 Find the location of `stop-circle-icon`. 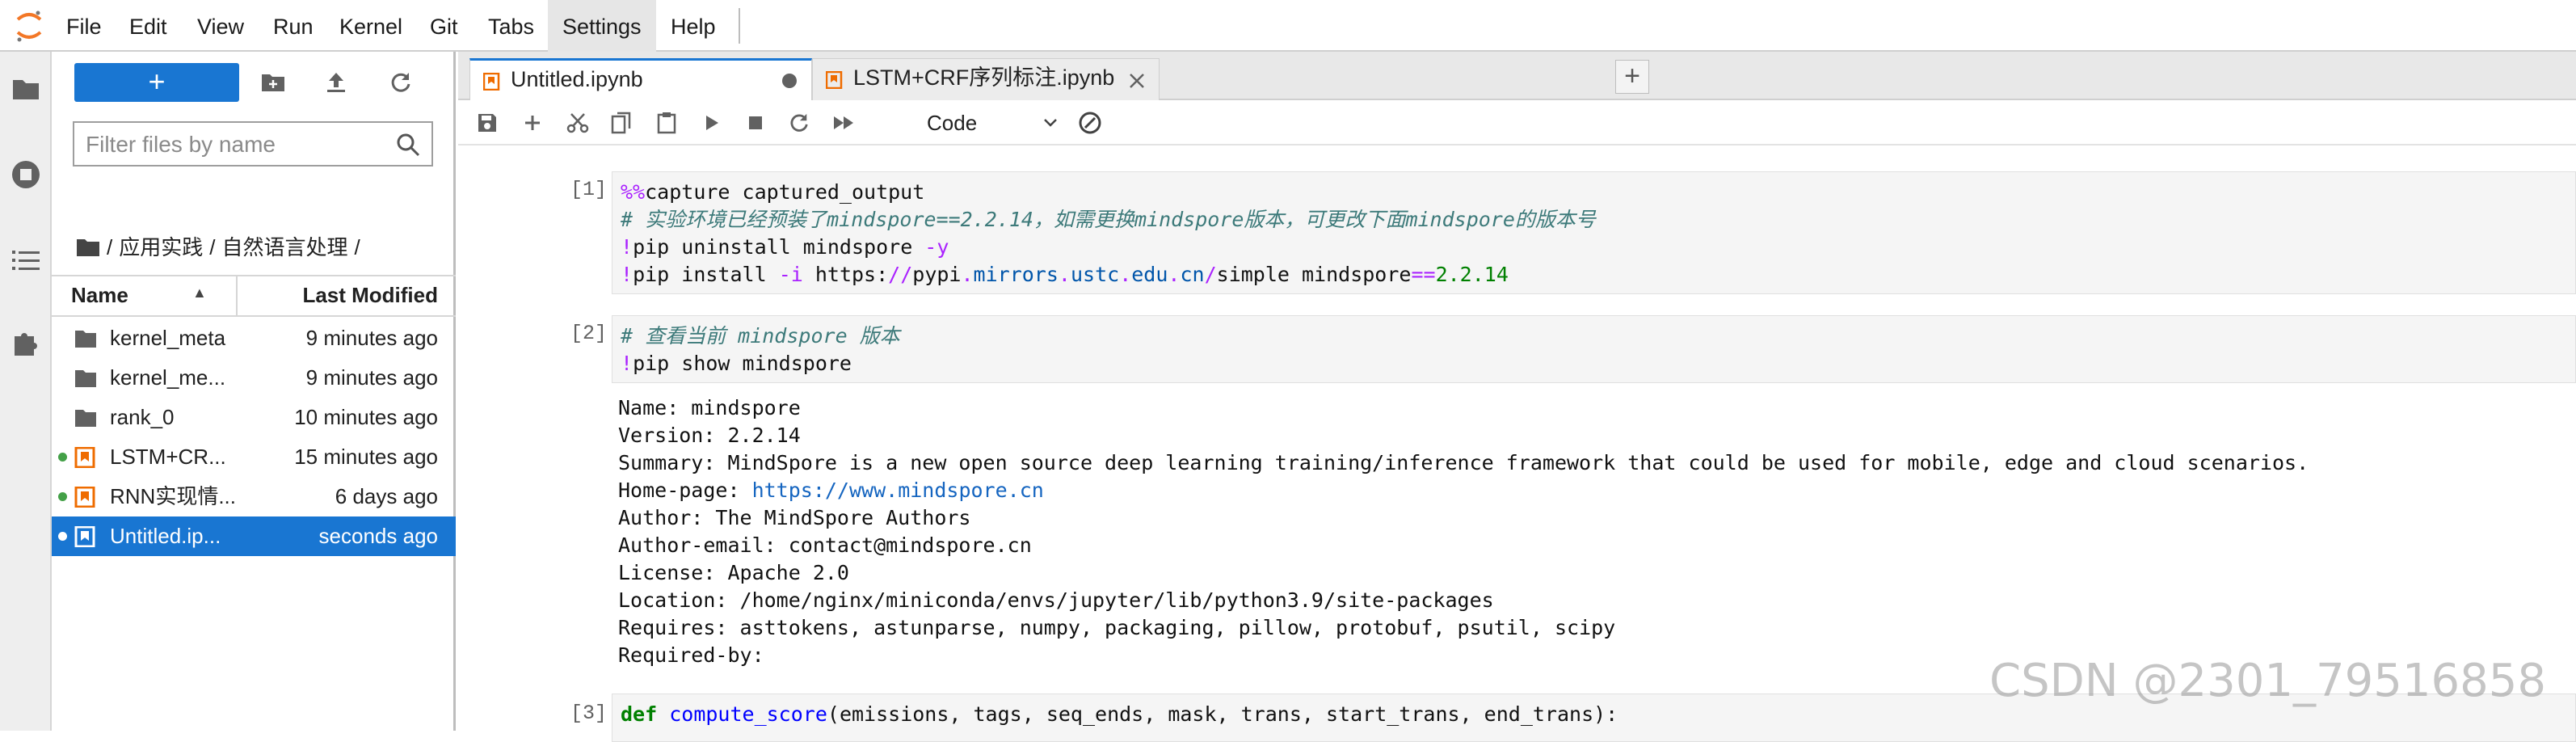

stop-circle-icon is located at coordinates (26, 174).